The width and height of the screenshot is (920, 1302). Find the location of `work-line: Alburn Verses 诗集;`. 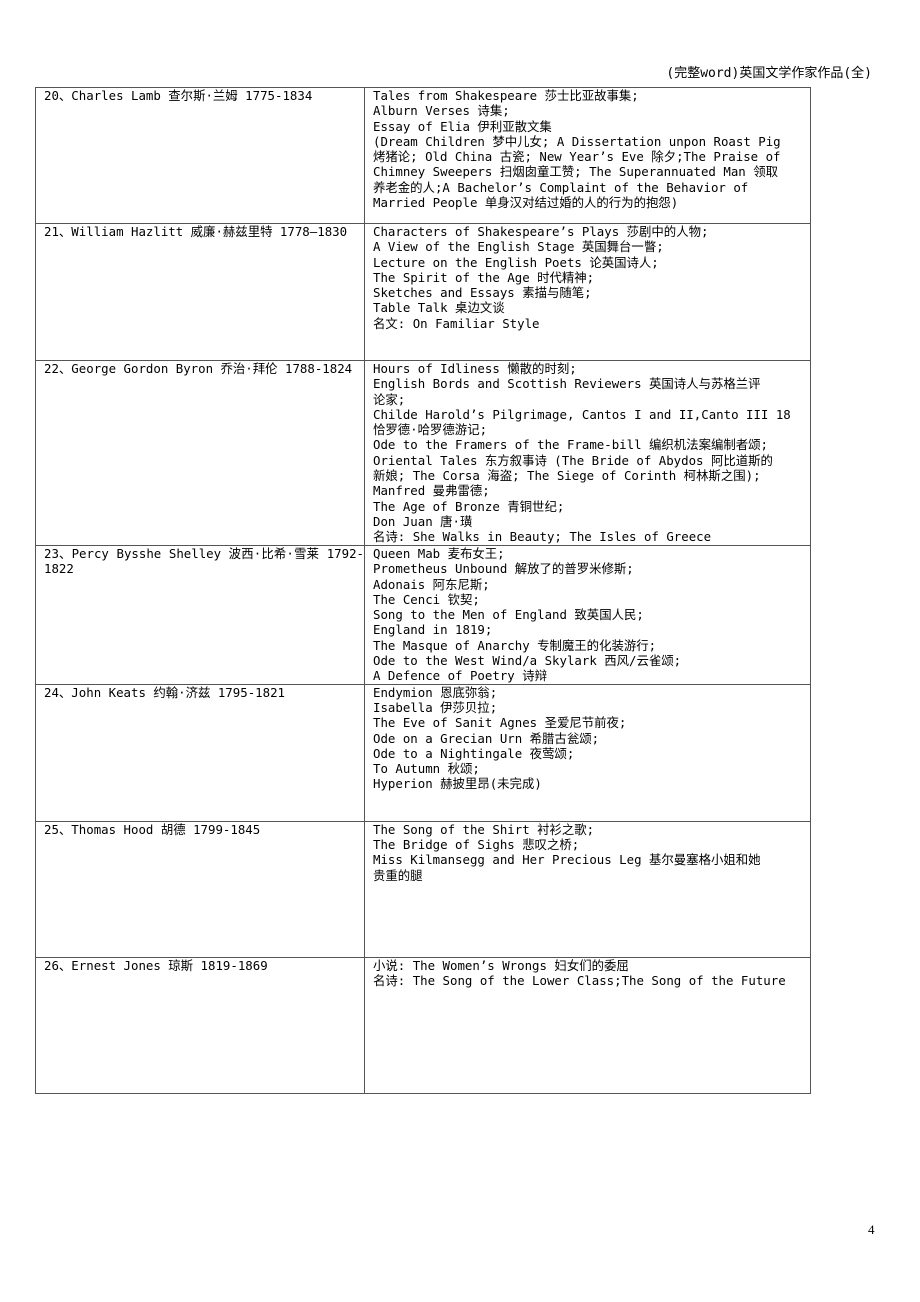

work-line: Alburn Verses 诗集; is located at coordinates (441, 111).